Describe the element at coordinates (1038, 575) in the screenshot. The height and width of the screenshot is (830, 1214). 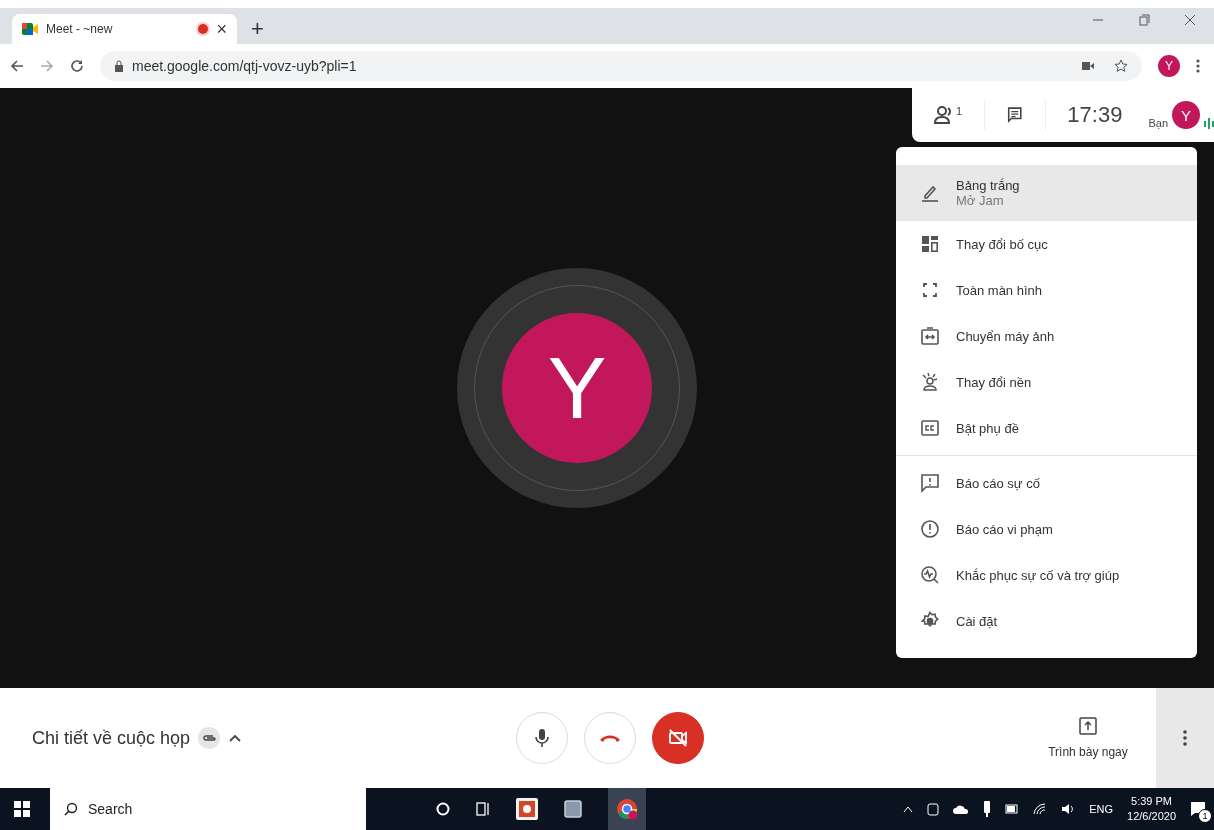
I see `menu-item-label: Khắc phục sự cố và trợ giúp` at that location.